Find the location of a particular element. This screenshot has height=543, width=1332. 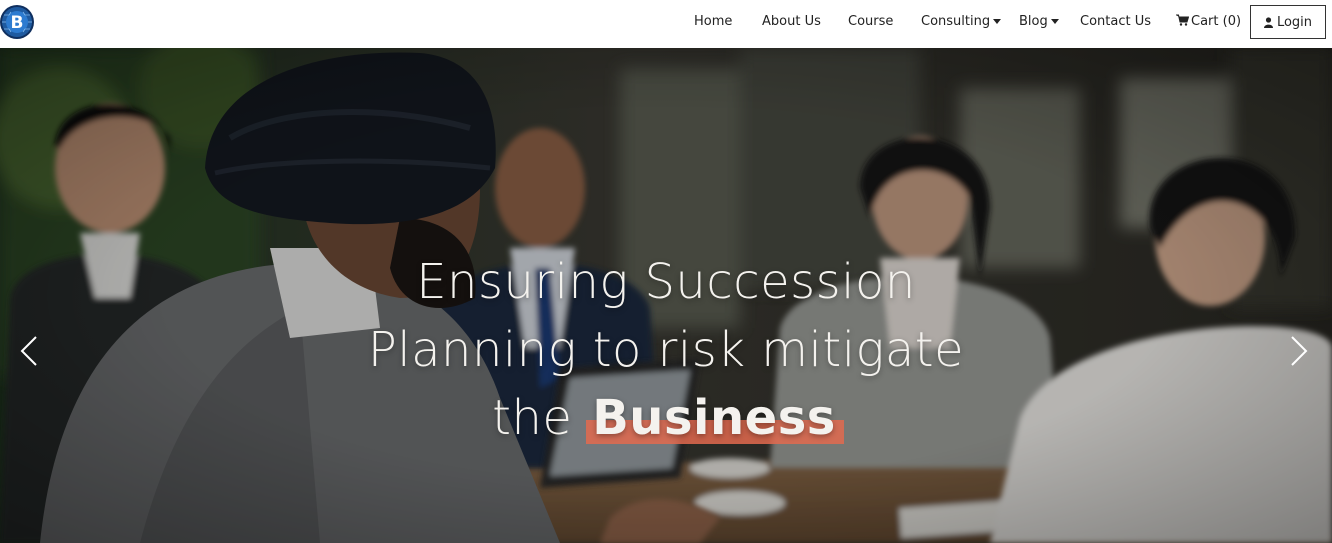

nav-consulting: Consulting is located at coordinates (961, 23).